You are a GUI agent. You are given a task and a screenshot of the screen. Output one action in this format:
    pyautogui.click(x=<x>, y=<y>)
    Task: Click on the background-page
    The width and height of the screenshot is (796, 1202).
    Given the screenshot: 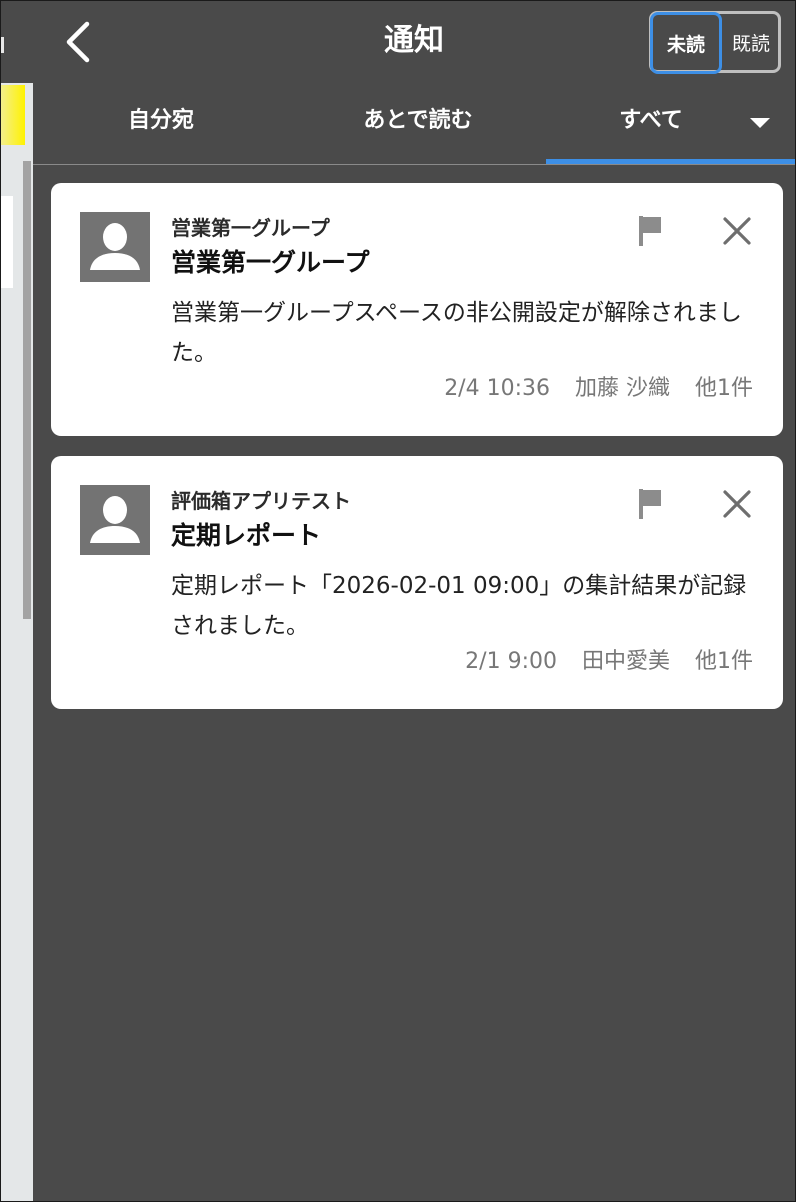 What is the action you would take?
    pyautogui.click(x=17, y=601)
    